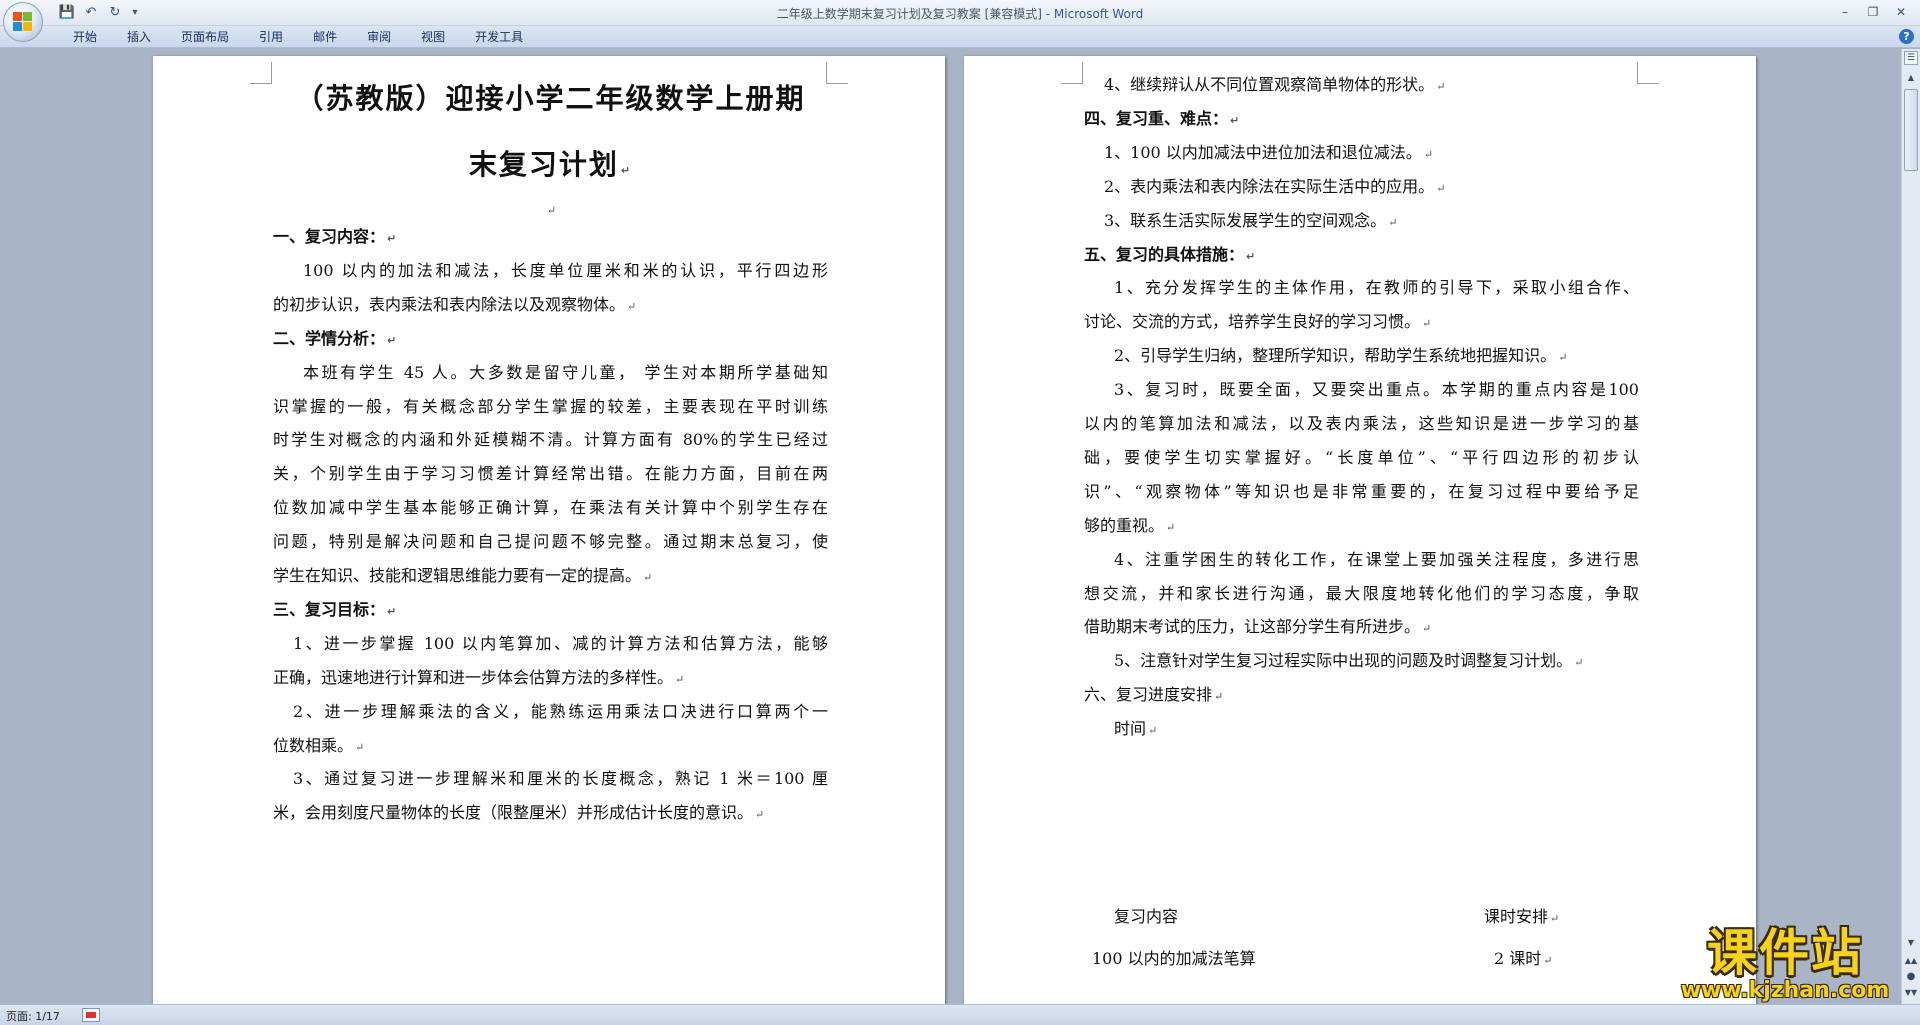  Describe the element at coordinates (205, 37) in the screenshot. I see `tab-page-layout: 页面布局` at that location.